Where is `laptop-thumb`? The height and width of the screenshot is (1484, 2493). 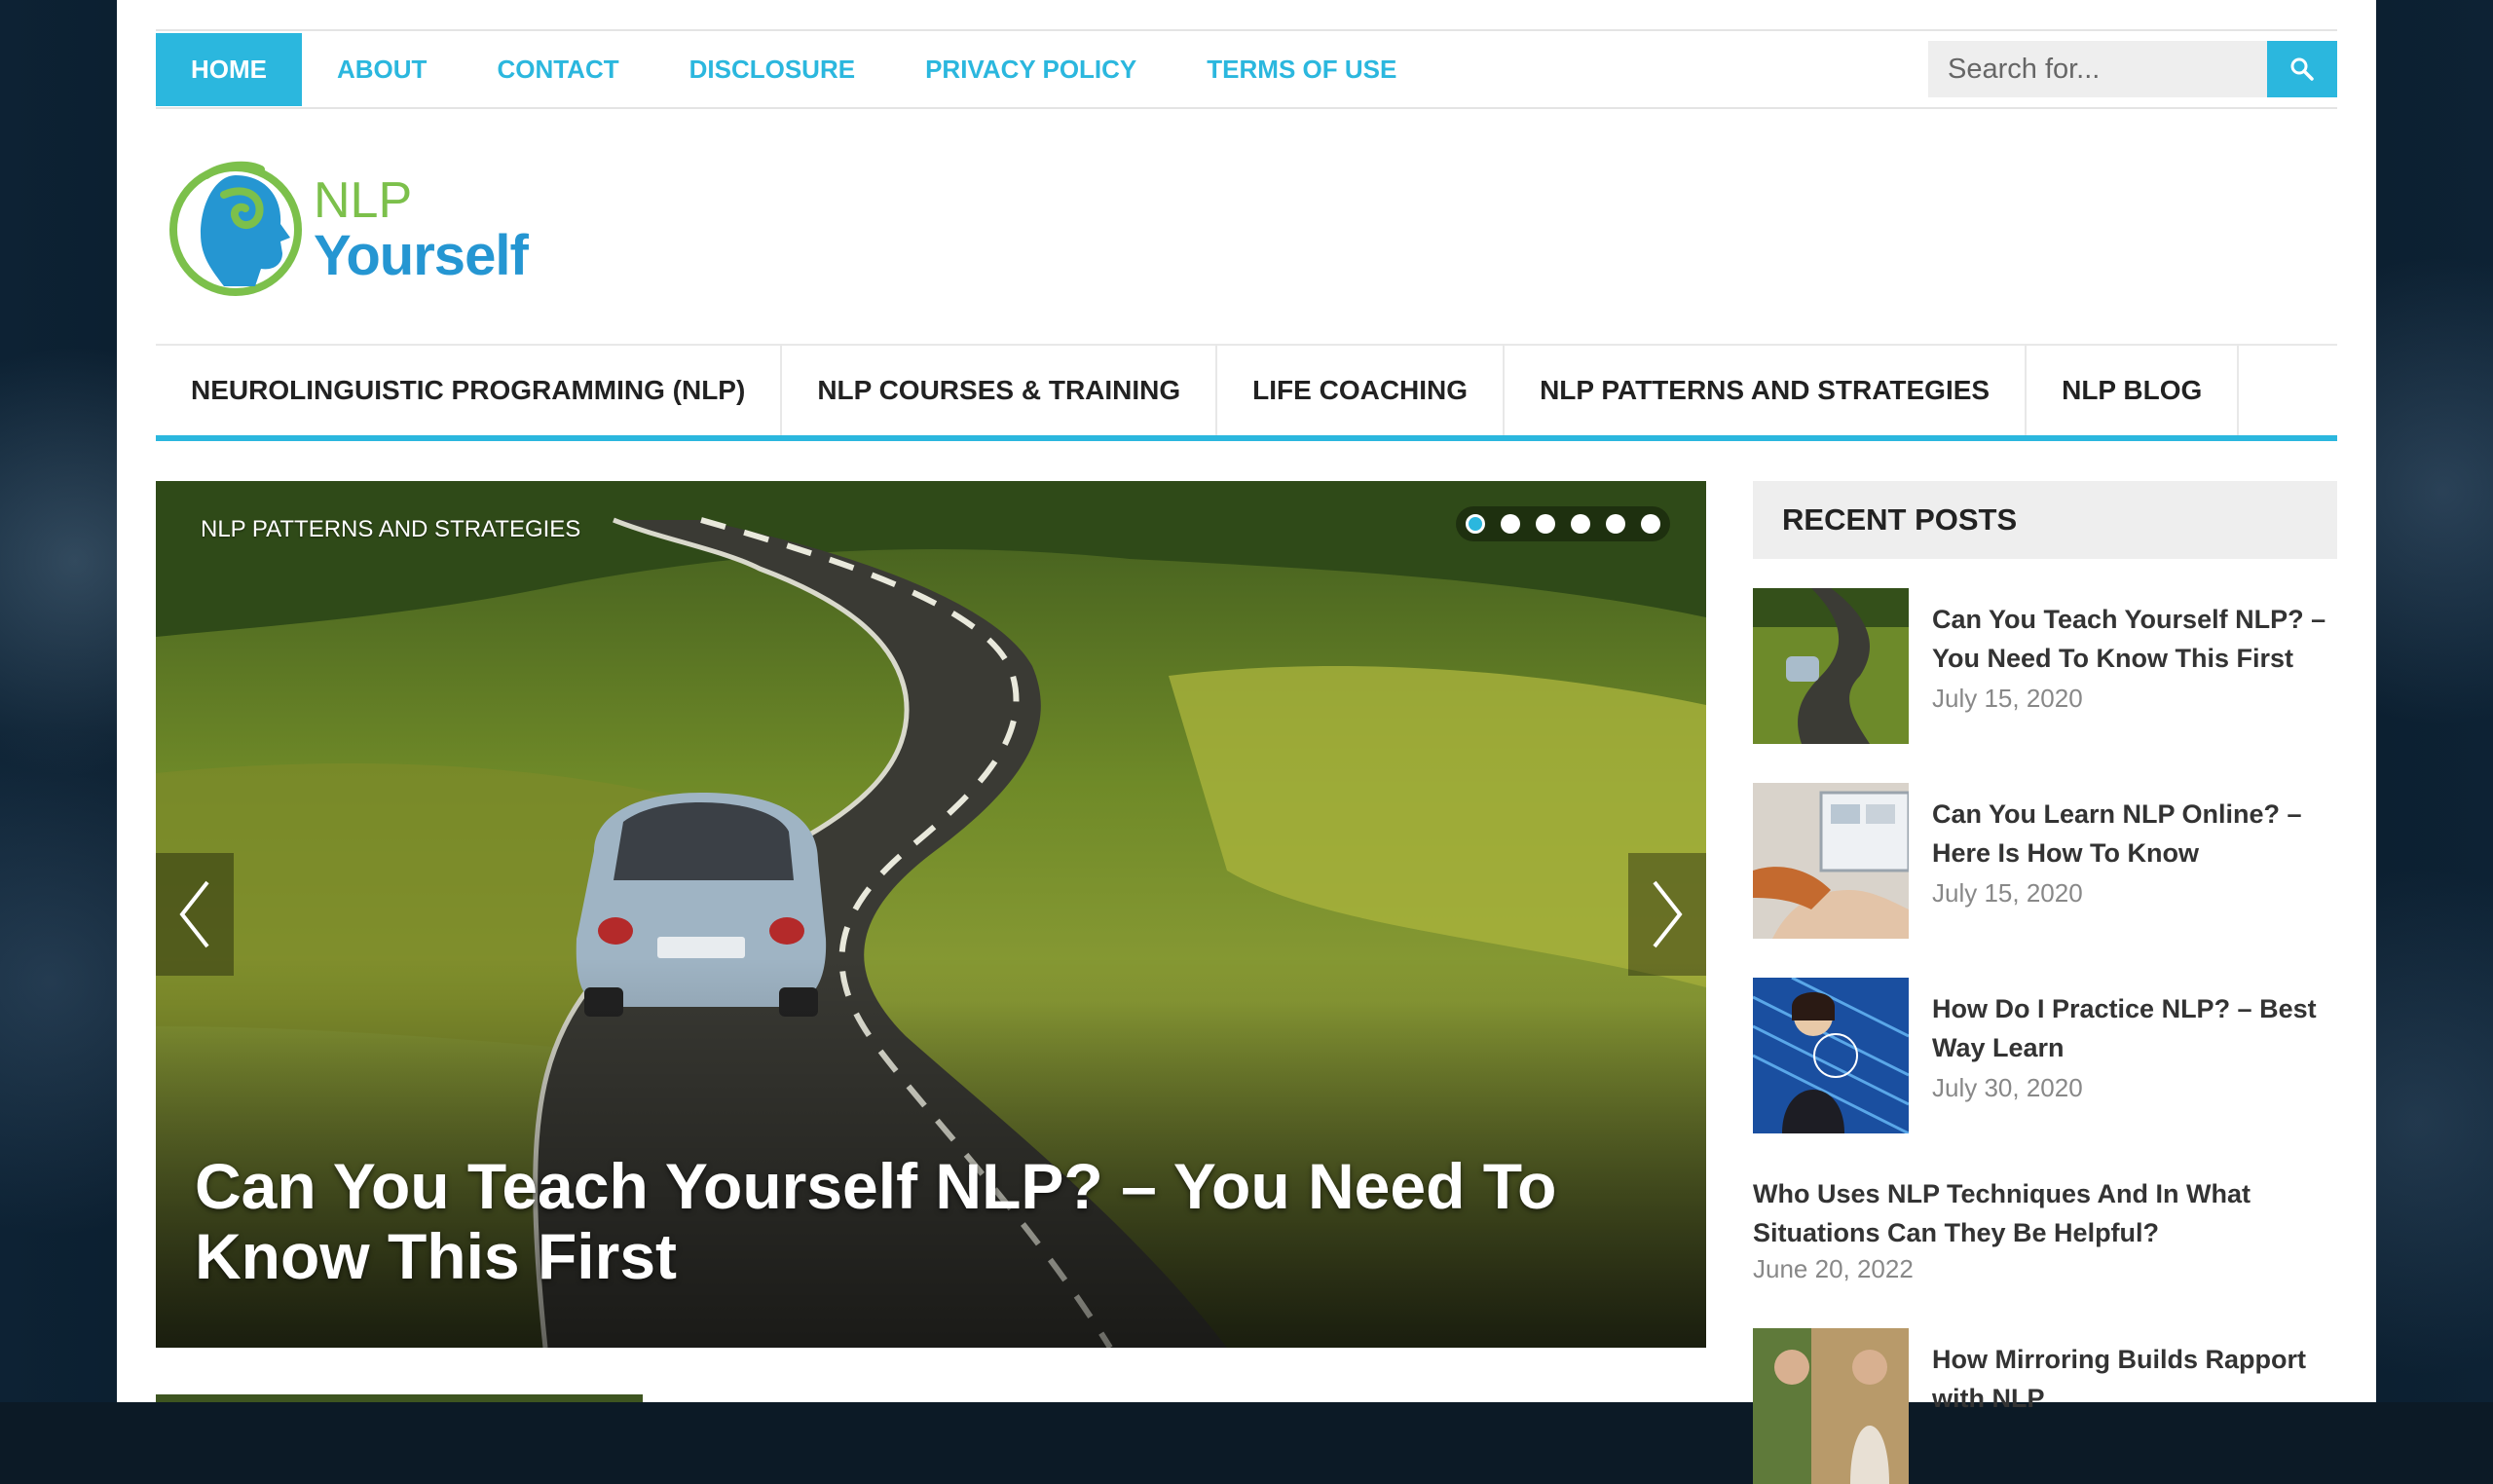
laptop-thumb is located at coordinates (1831, 861).